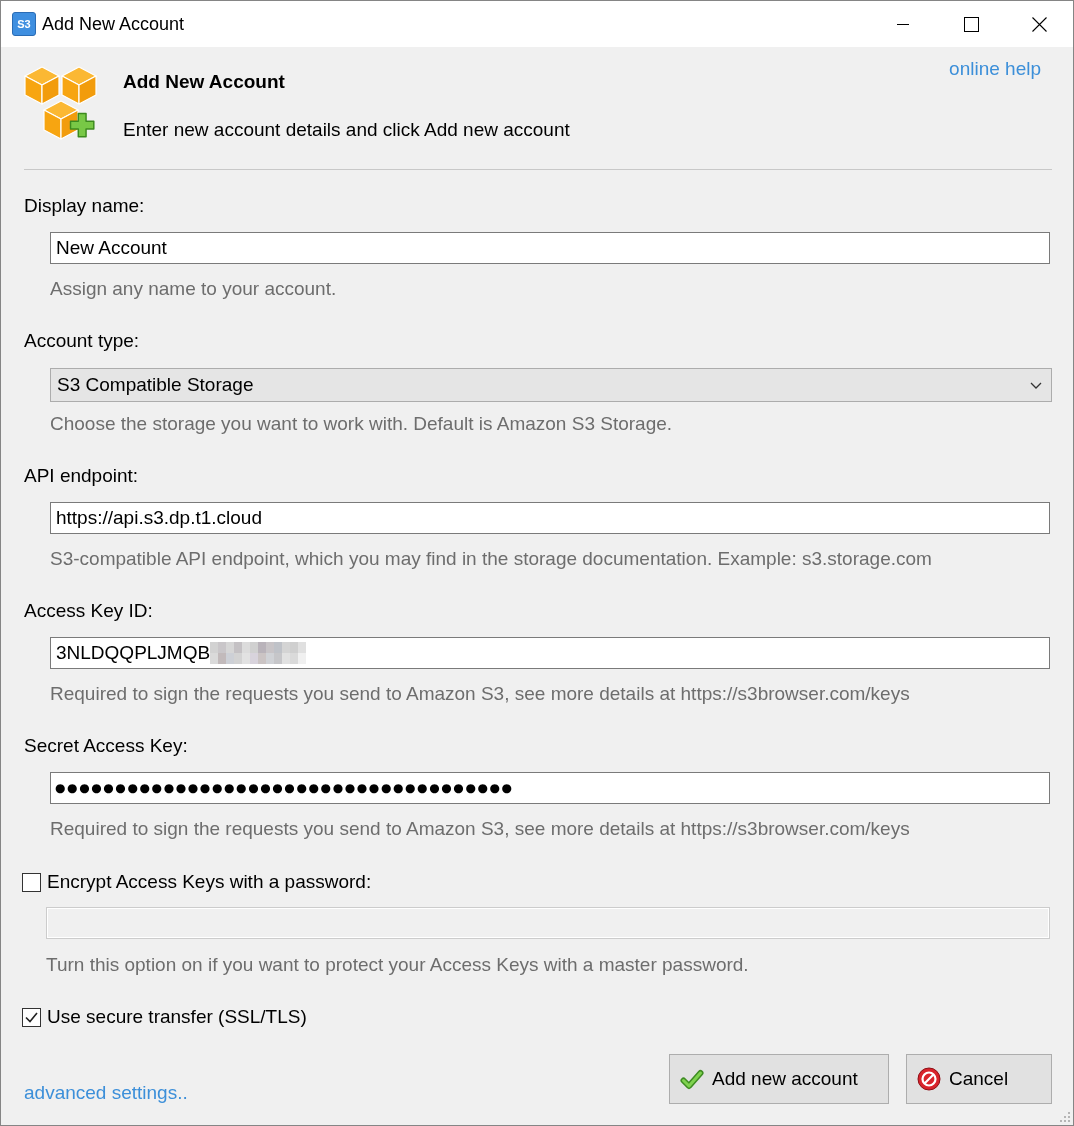 This screenshot has height=1126, width=1074. What do you see at coordinates (779, 1079) in the screenshot?
I see `add-account-button: Add new account` at bounding box center [779, 1079].